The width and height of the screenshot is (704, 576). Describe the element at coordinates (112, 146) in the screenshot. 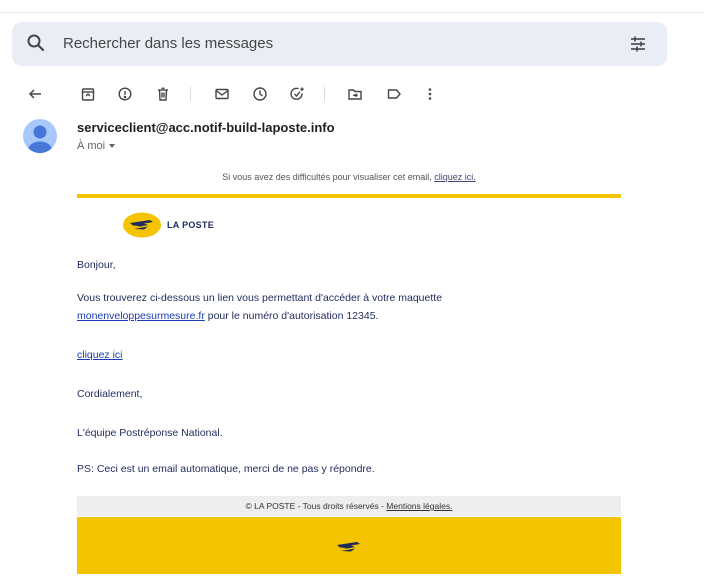

I see `chevron-down-icon` at that location.